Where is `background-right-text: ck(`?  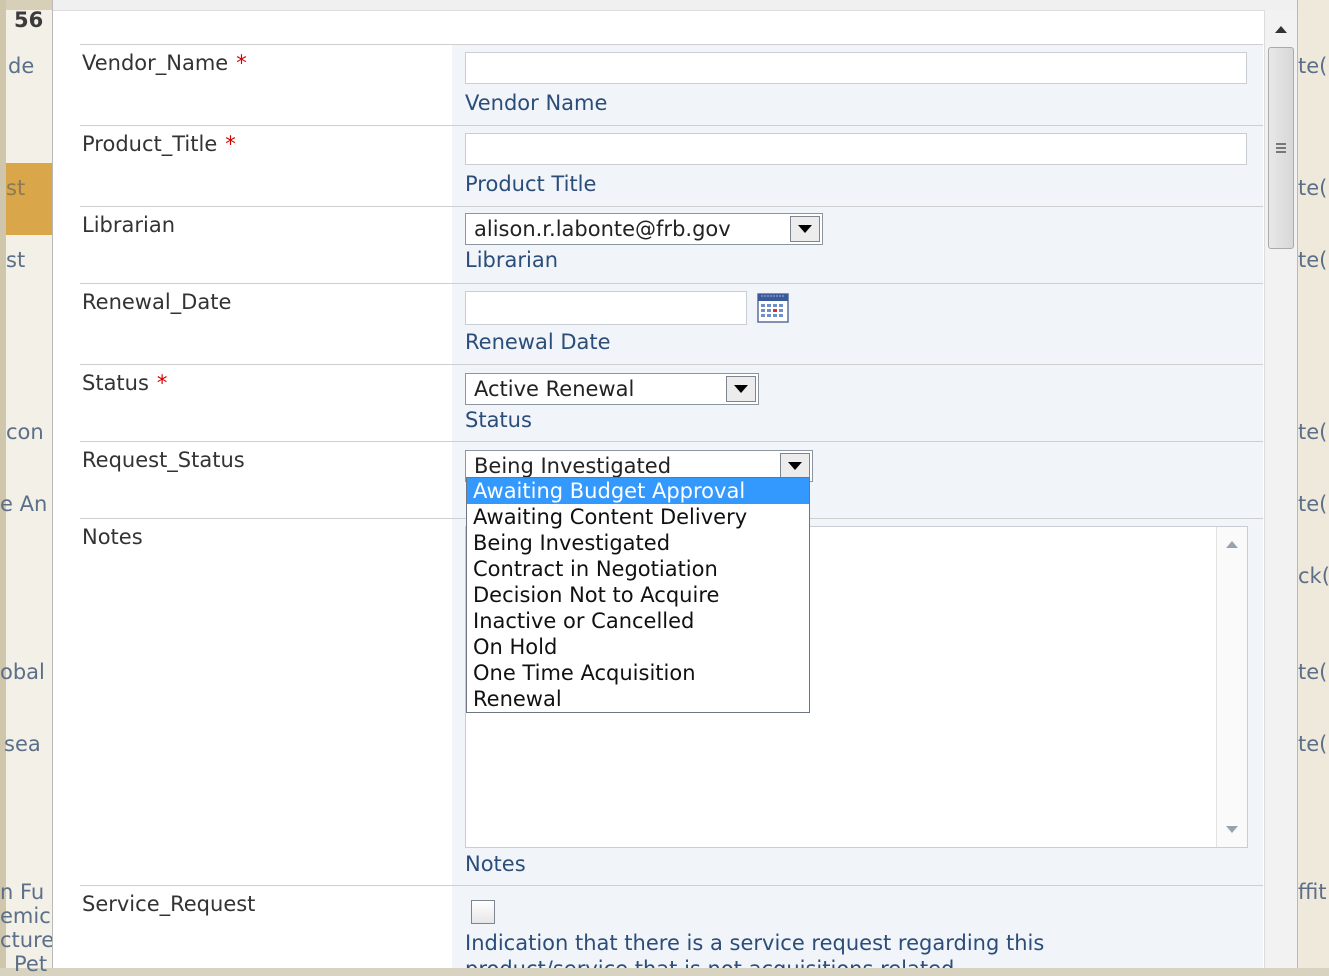
background-right-text: ck( is located at coordinates (1313, 576).